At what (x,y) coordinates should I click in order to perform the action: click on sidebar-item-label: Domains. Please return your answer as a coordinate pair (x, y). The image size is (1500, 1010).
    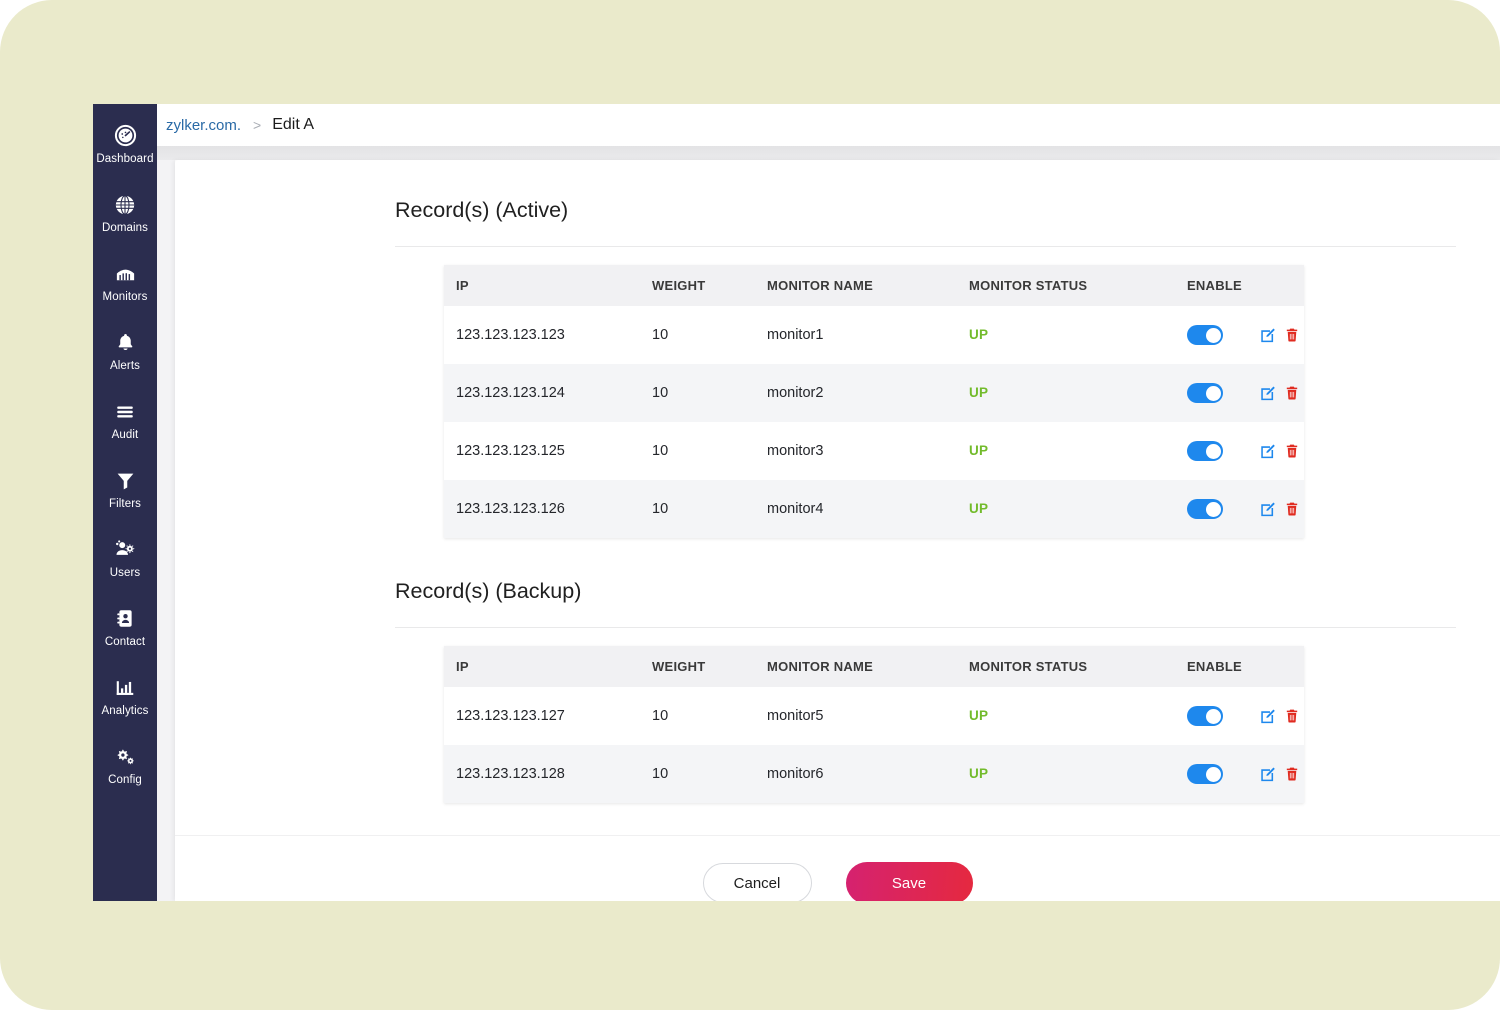
    Looking at the image, I should click on (125, 227).